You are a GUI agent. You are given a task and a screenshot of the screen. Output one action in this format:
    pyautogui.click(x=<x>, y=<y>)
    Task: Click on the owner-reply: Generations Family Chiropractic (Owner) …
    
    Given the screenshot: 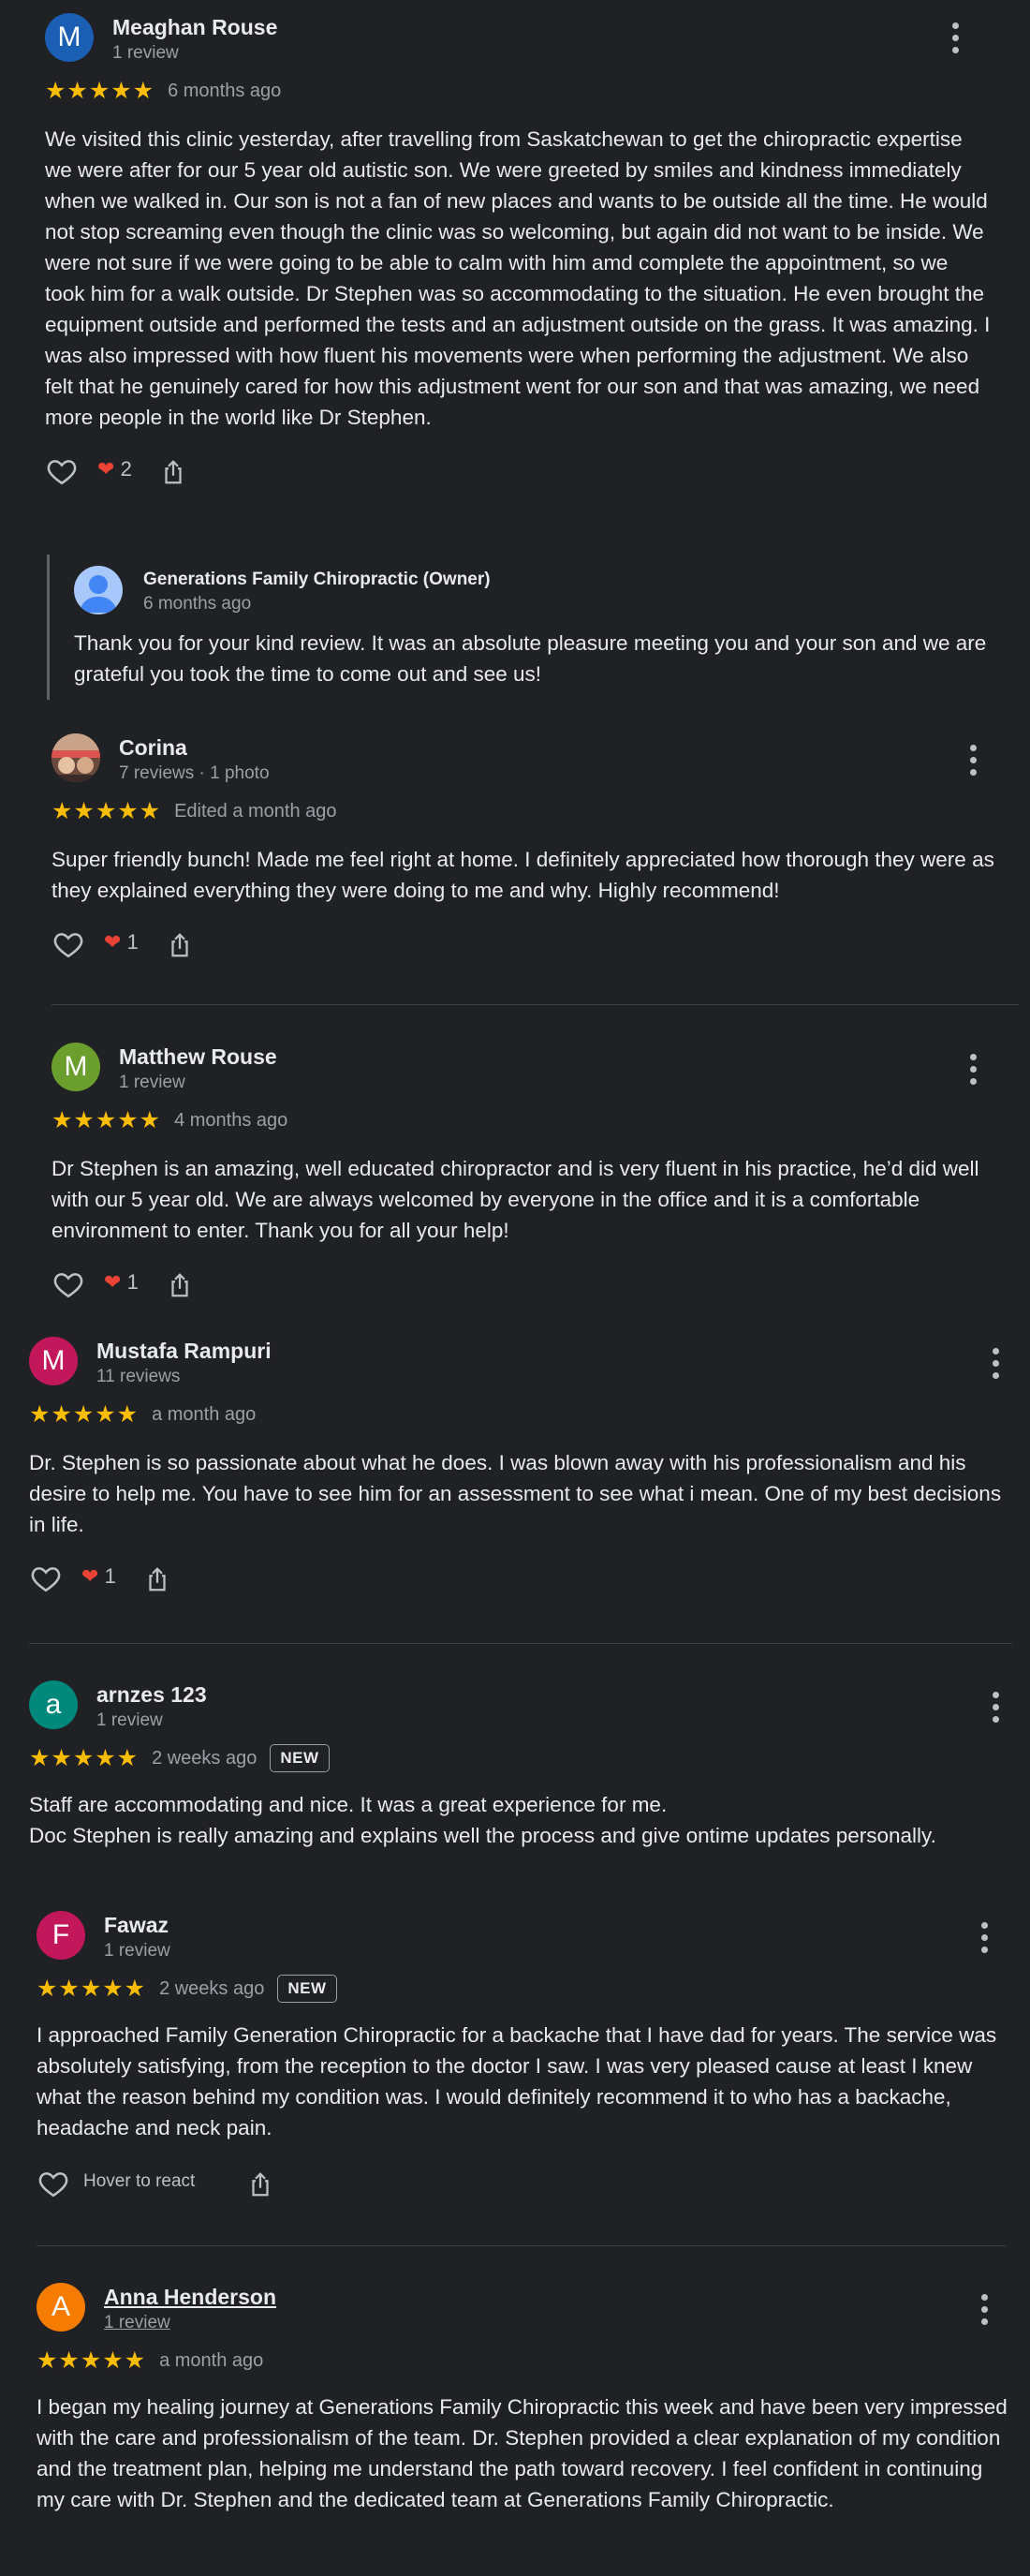 What is the action you would take?
    pyautogui.click(x=521, y=627)
    